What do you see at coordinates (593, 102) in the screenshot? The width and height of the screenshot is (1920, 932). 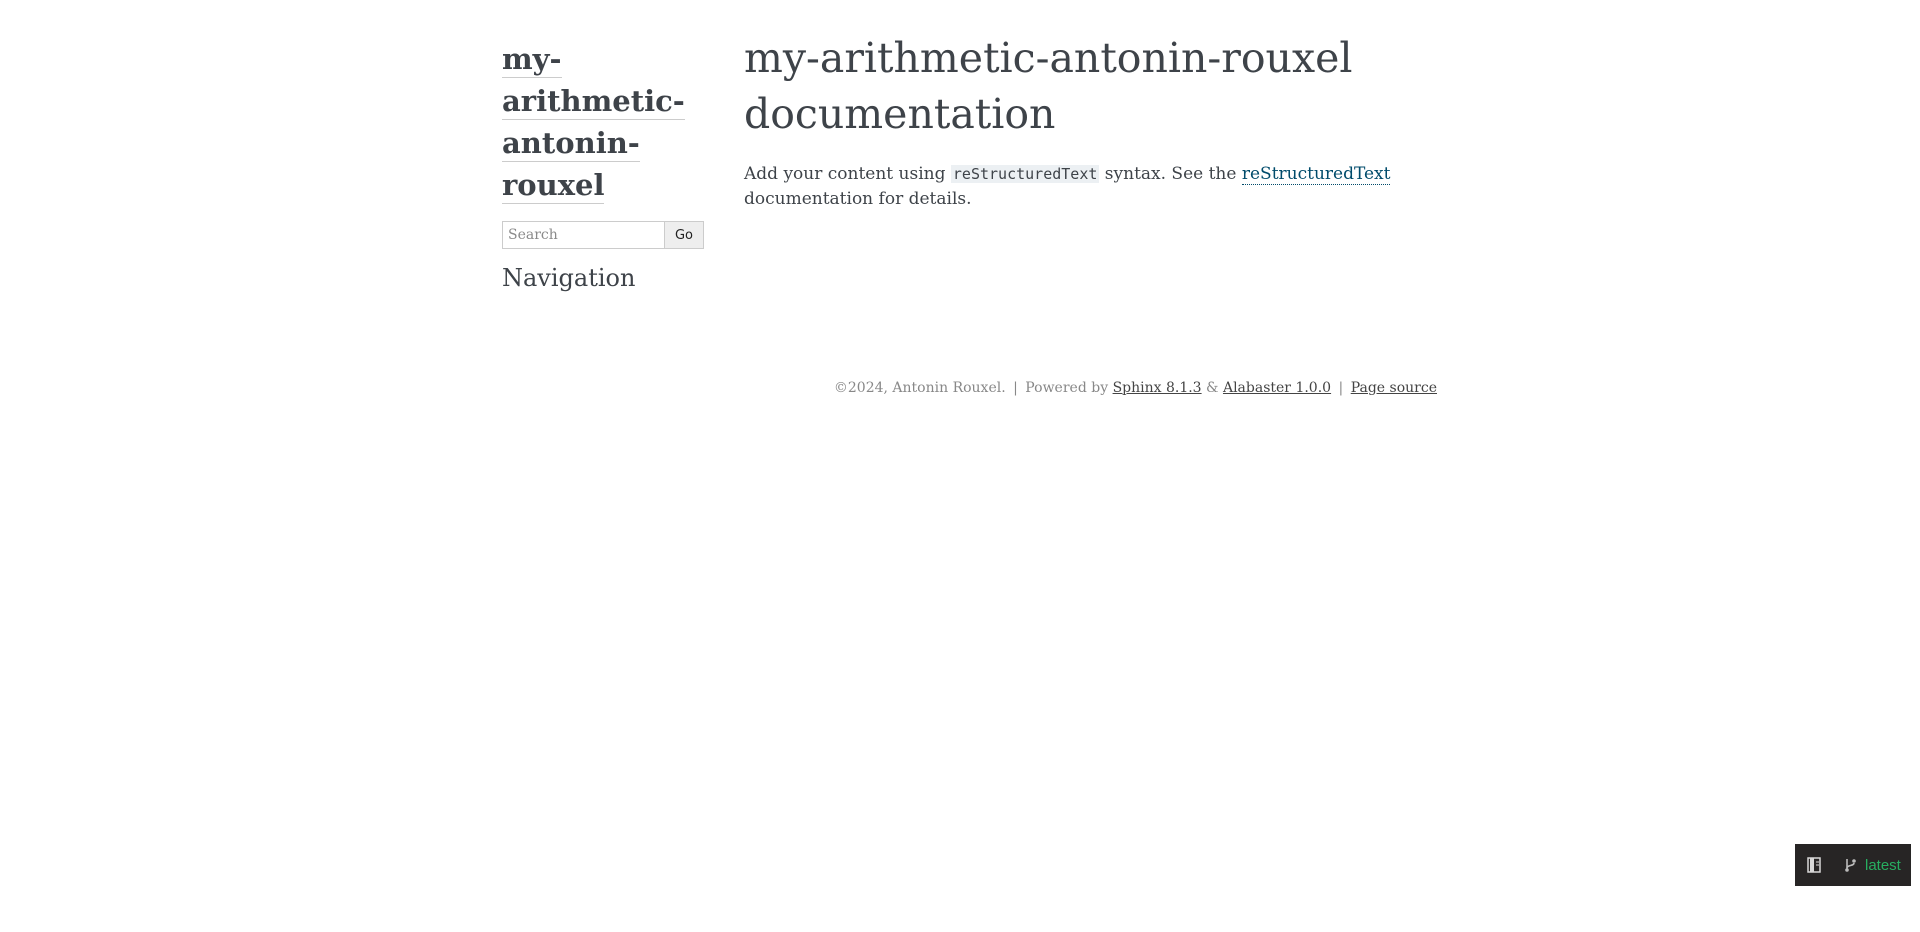 I see `logo-part: arithmetic-` at bounding box center [593, 102].